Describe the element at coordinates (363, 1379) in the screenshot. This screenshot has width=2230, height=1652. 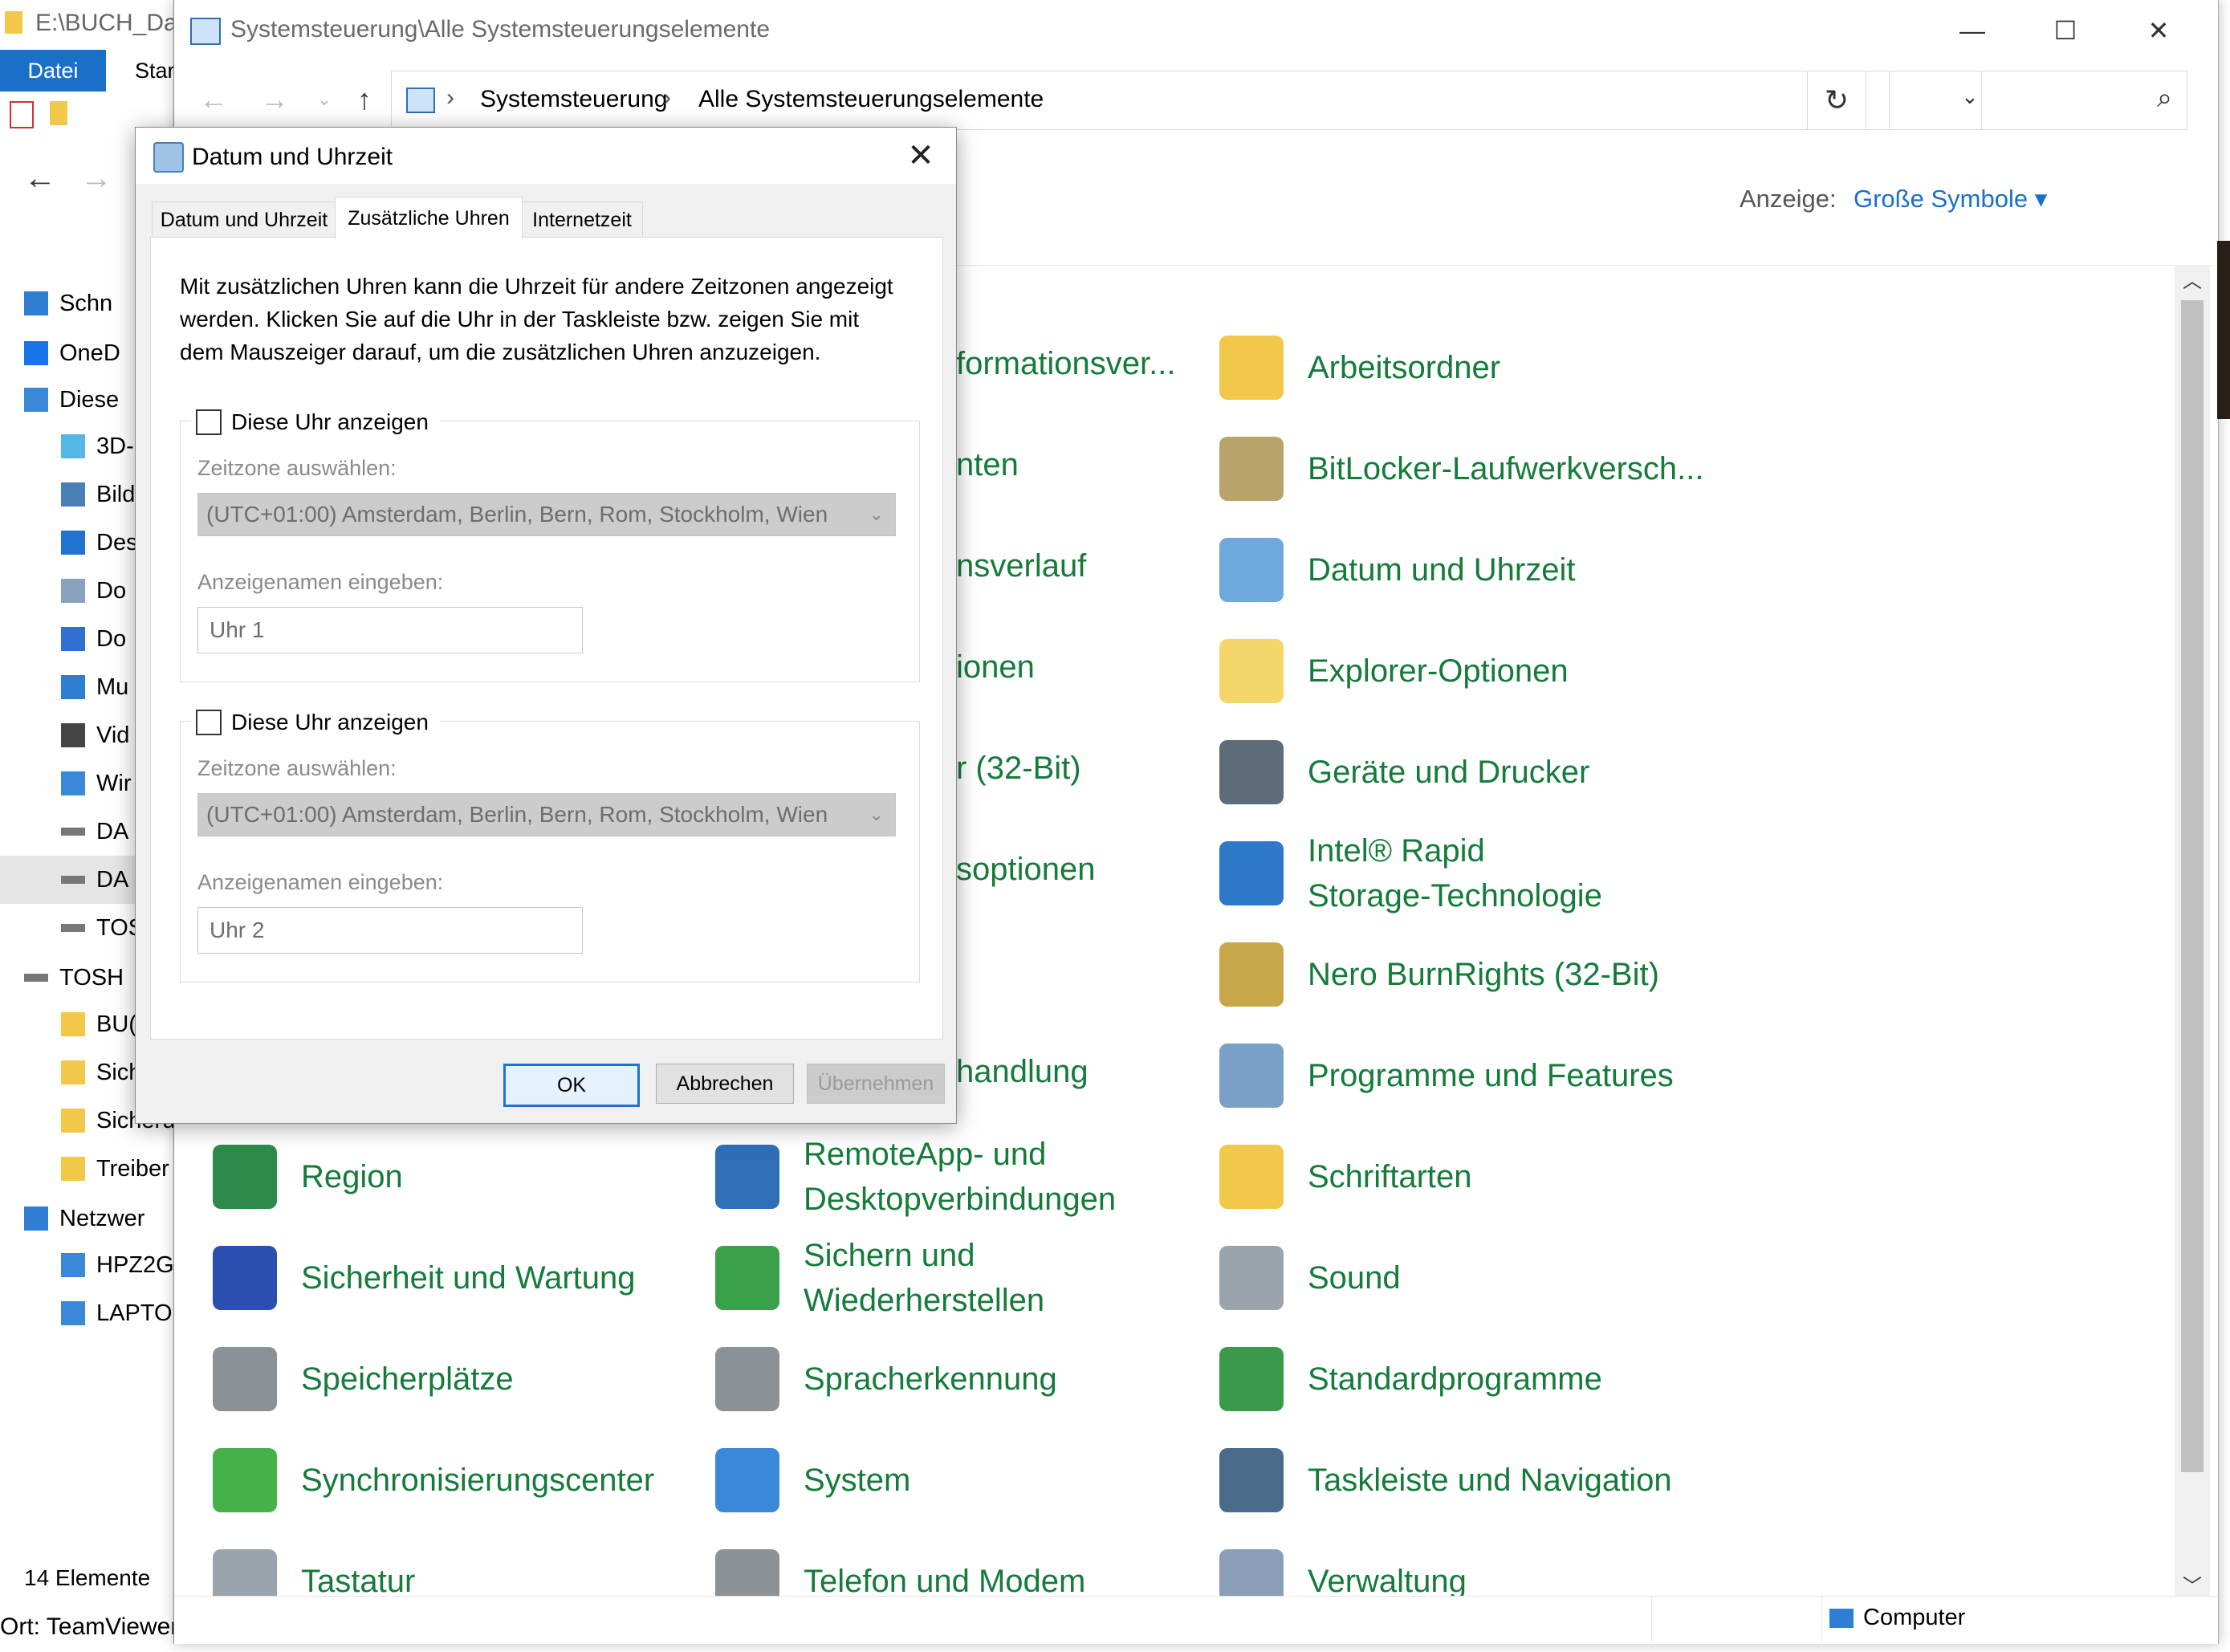
I see `cp-item: Speicherplätze` at that location.